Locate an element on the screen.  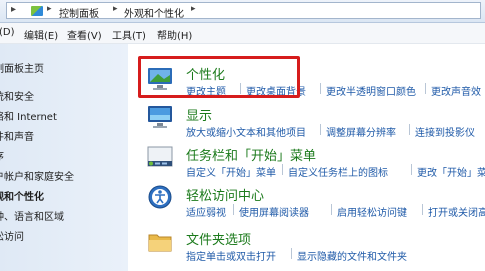
menu-help: 帮助(H) is located at coordinates (174, 34).